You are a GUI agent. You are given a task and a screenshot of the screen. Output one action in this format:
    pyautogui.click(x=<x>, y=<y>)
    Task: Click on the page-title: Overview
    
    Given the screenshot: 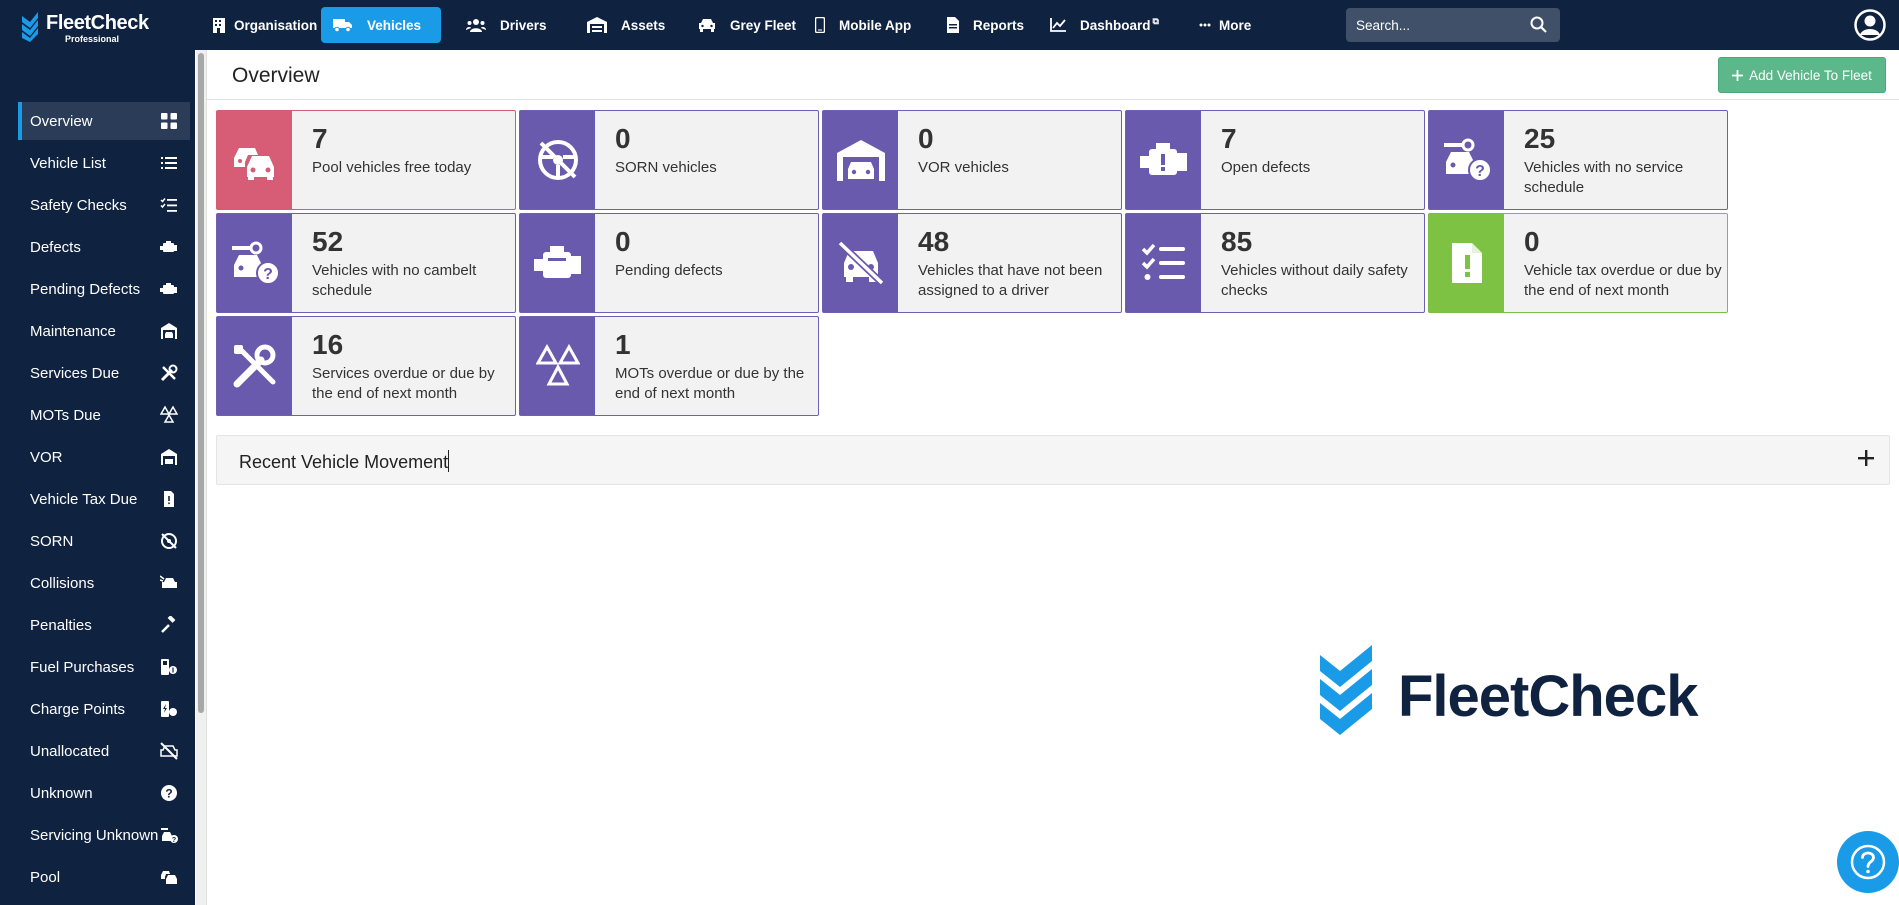 What is the action you would take?
    pyautogui.click(x=276, y=75)
    